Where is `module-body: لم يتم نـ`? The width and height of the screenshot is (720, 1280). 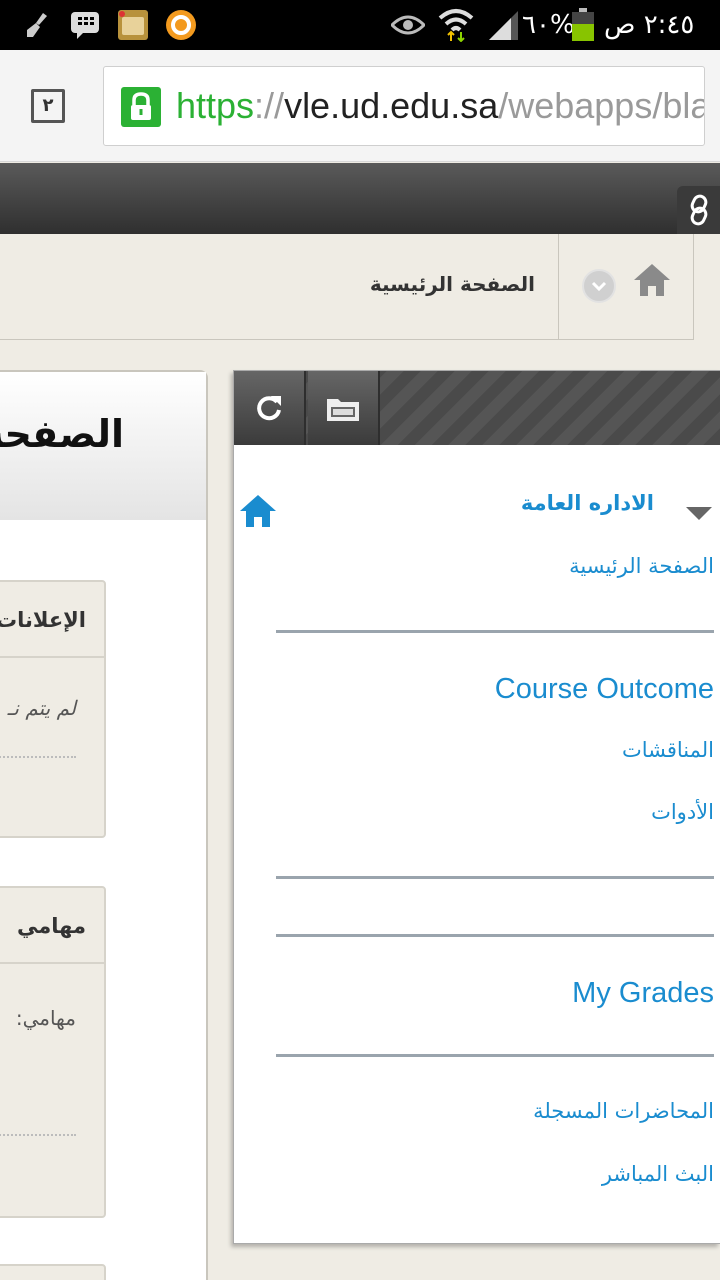 module-body: لم يتم نـ is located at coordinates (41, 708).